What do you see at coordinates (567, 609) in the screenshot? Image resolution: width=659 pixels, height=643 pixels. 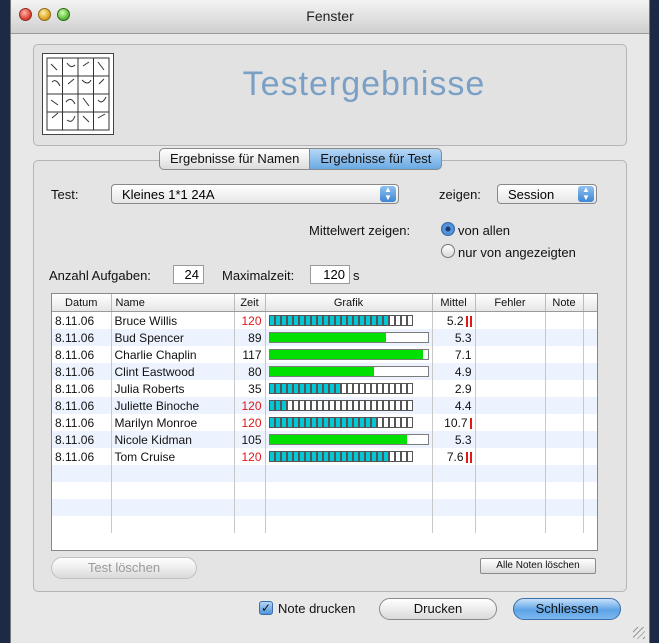 I see `close-button: Schliessen` at bounding box center [567, 609].